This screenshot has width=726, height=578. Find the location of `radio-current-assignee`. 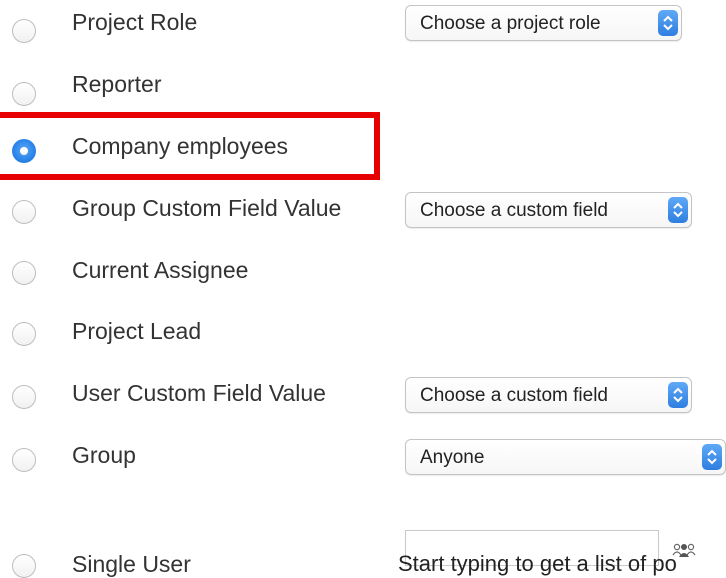

radio-current-assignee is located at coordinates (24, 273).